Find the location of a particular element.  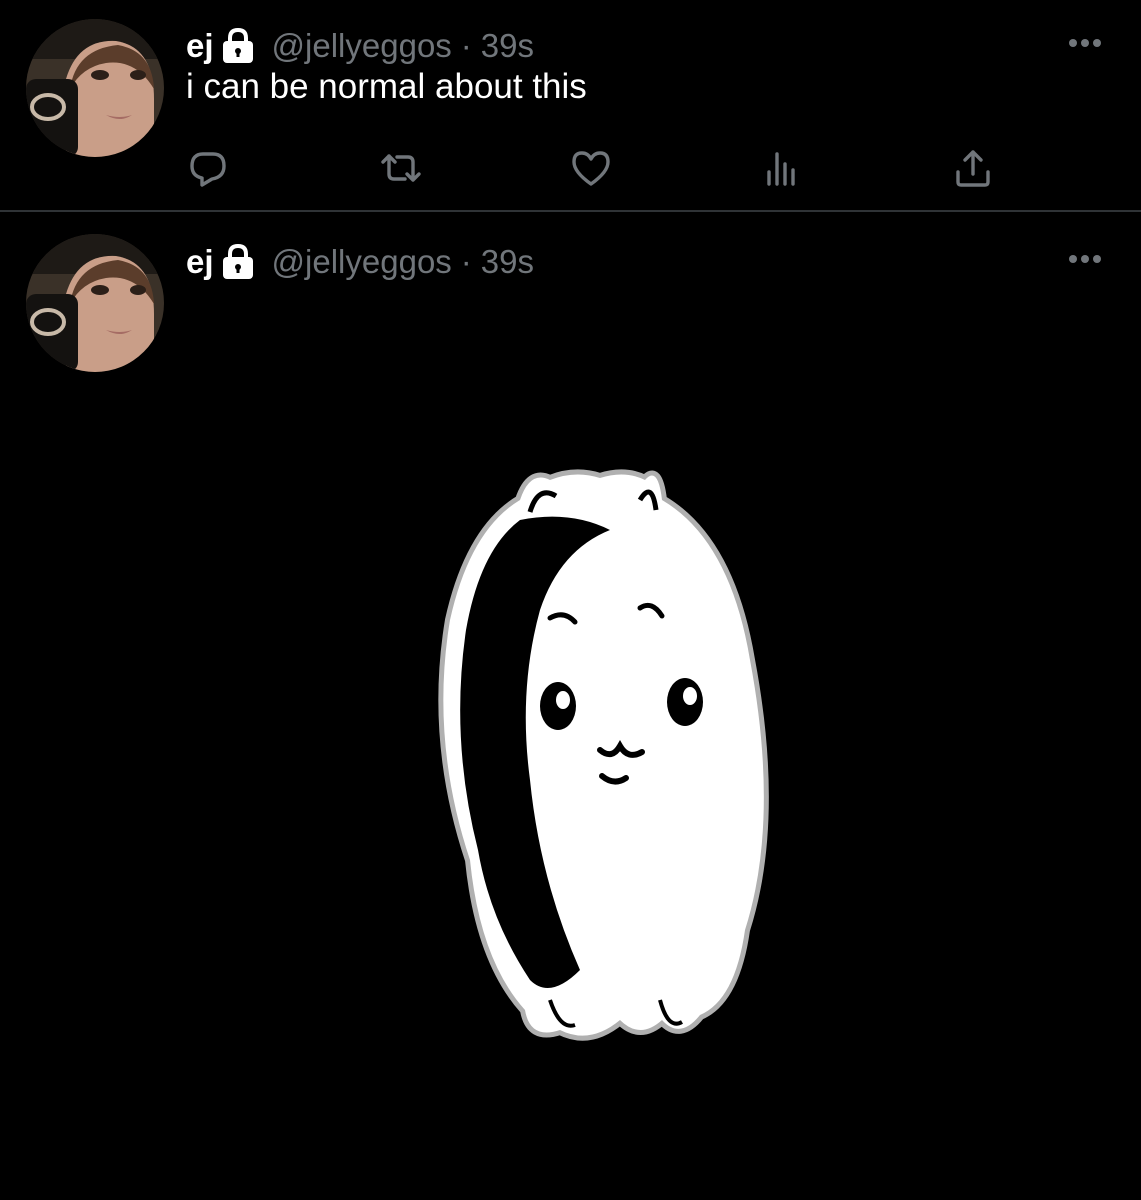

retweet-icon is located at coordinates (401, 168).